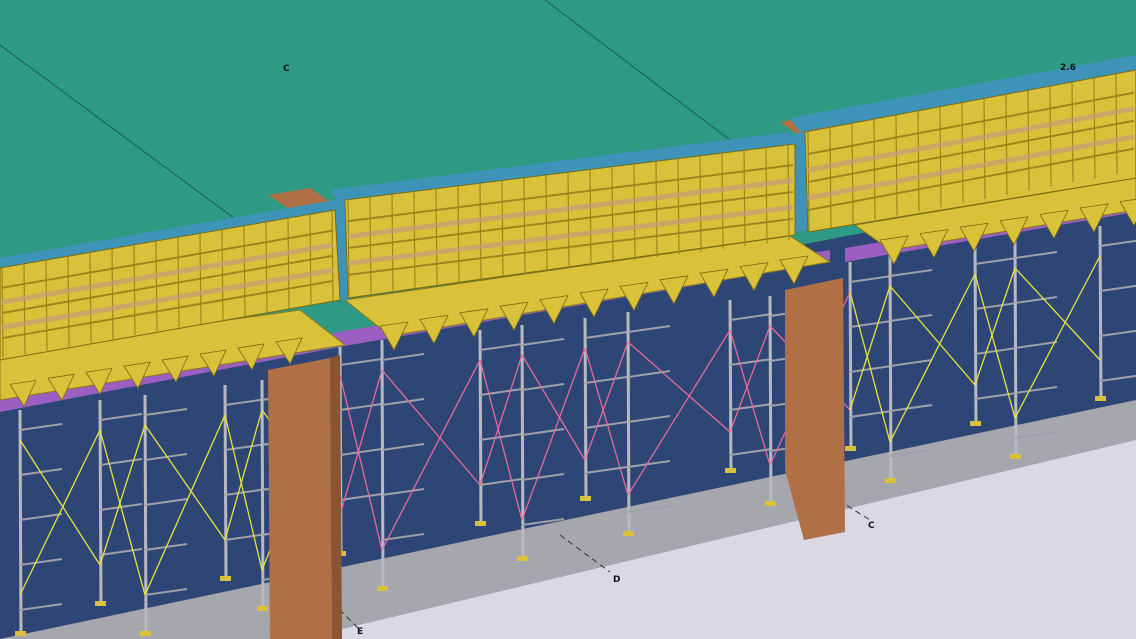 This screenshot has width=1136, height=639. Describe the element at coordinates (336, 497) in the screenshot. I see `column-left-side` at that location.